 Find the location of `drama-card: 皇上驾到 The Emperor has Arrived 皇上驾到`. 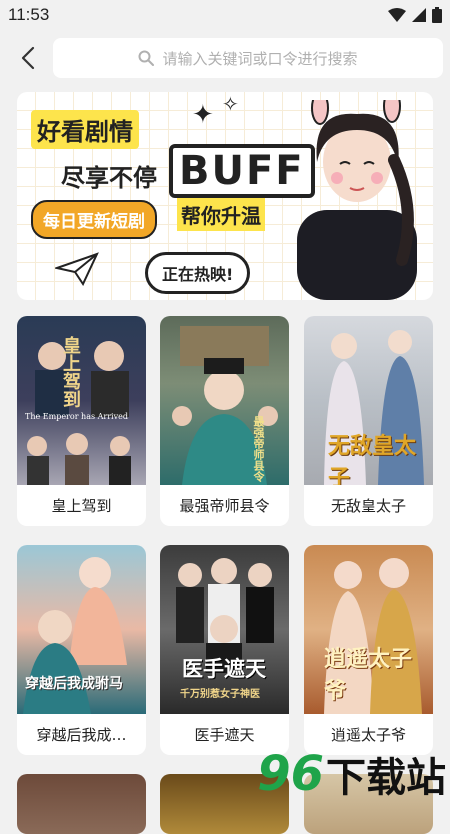

drama-card: 皇上驾到 The Emperor has Arrived 皇上驾到 is located at coordinates (81, 421).